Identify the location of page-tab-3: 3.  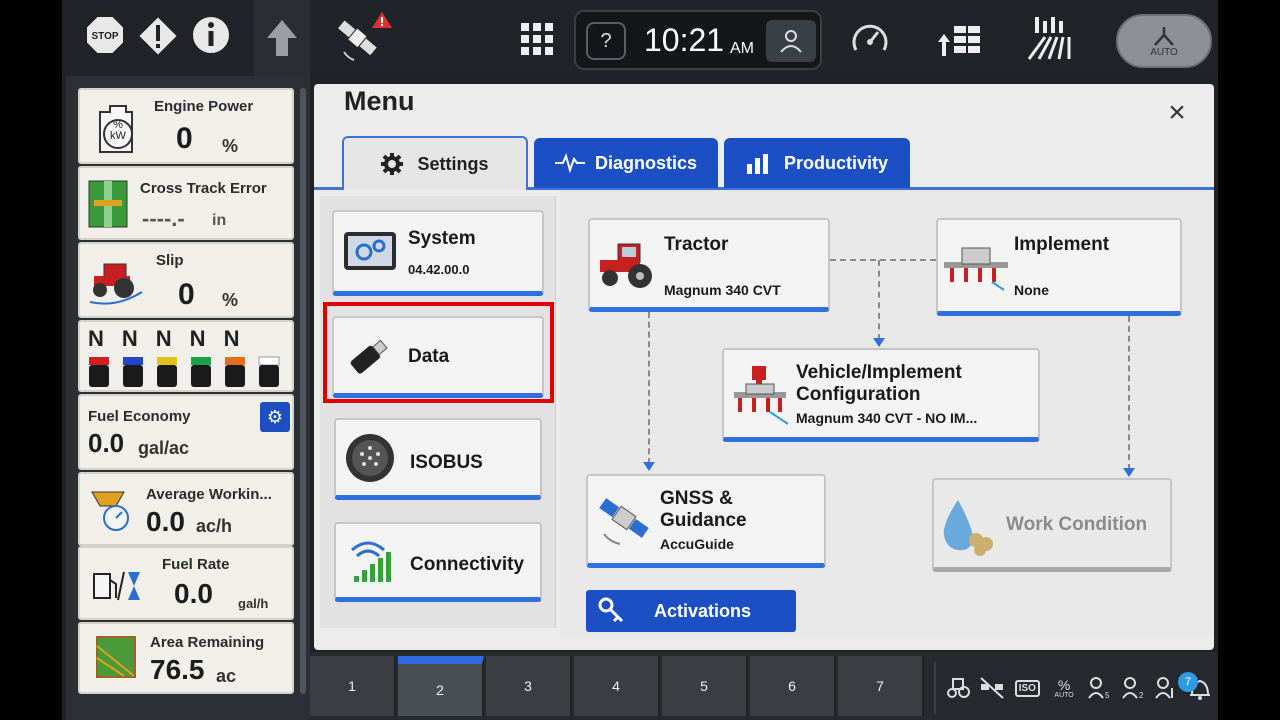
(529, 686).